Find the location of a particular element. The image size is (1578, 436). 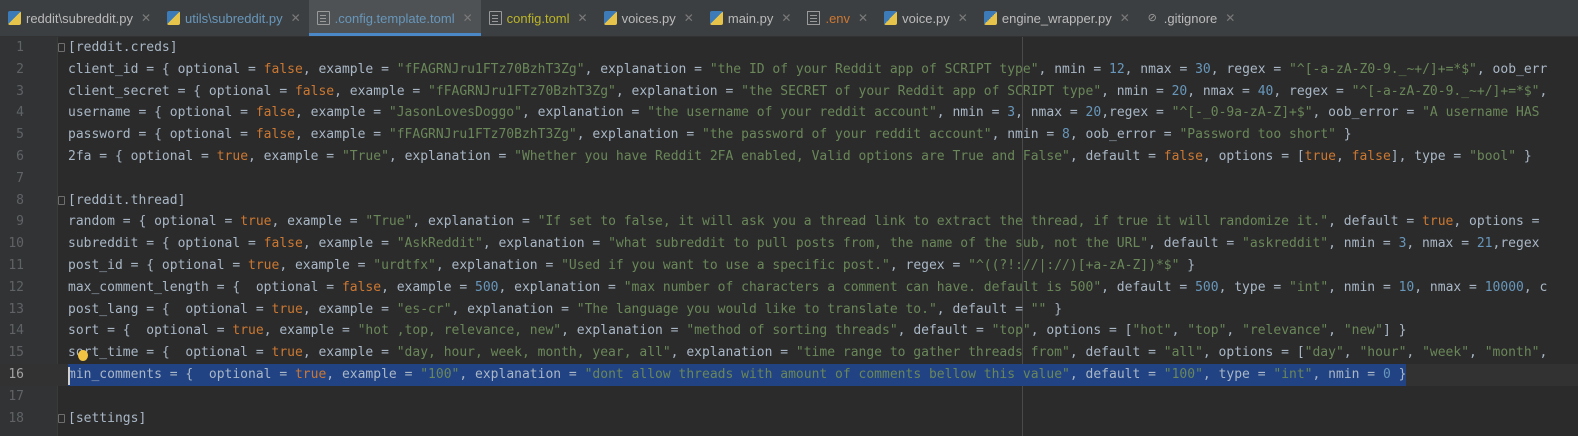

code-token: 40 is located at coordinates (1265, 91).